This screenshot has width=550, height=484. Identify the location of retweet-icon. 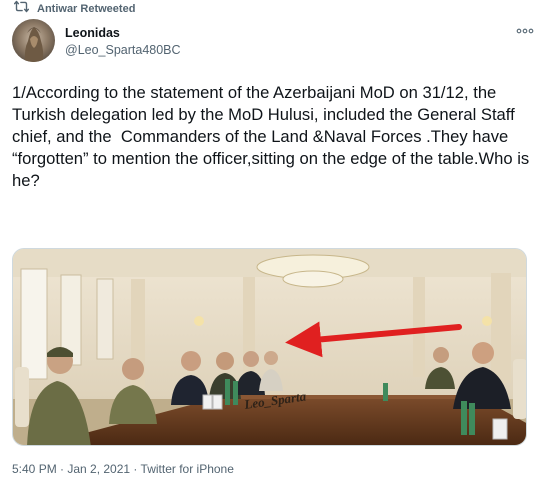
(21, 9).